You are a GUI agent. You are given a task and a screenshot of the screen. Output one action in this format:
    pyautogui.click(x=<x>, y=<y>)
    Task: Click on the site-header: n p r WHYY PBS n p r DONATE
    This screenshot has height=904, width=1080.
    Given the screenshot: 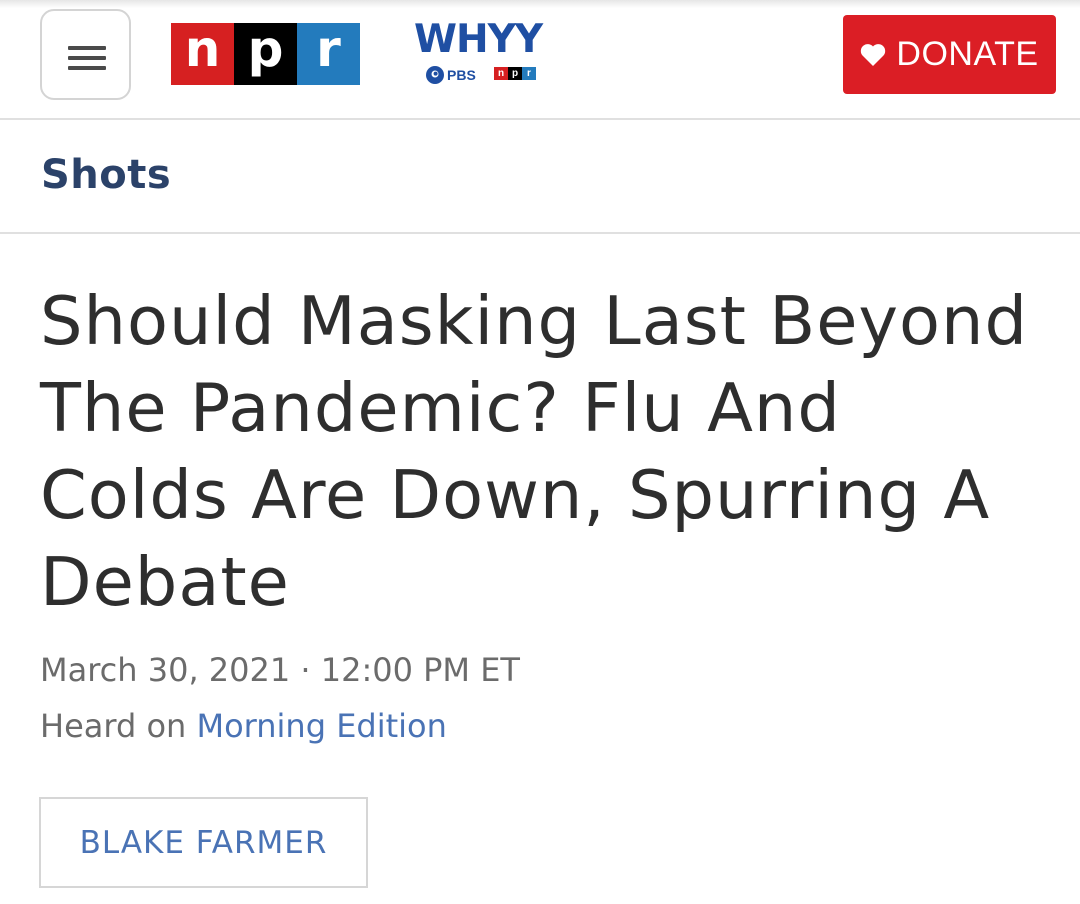 What is the action you would take?
    pyautogui.click(x=540, y=60)
    